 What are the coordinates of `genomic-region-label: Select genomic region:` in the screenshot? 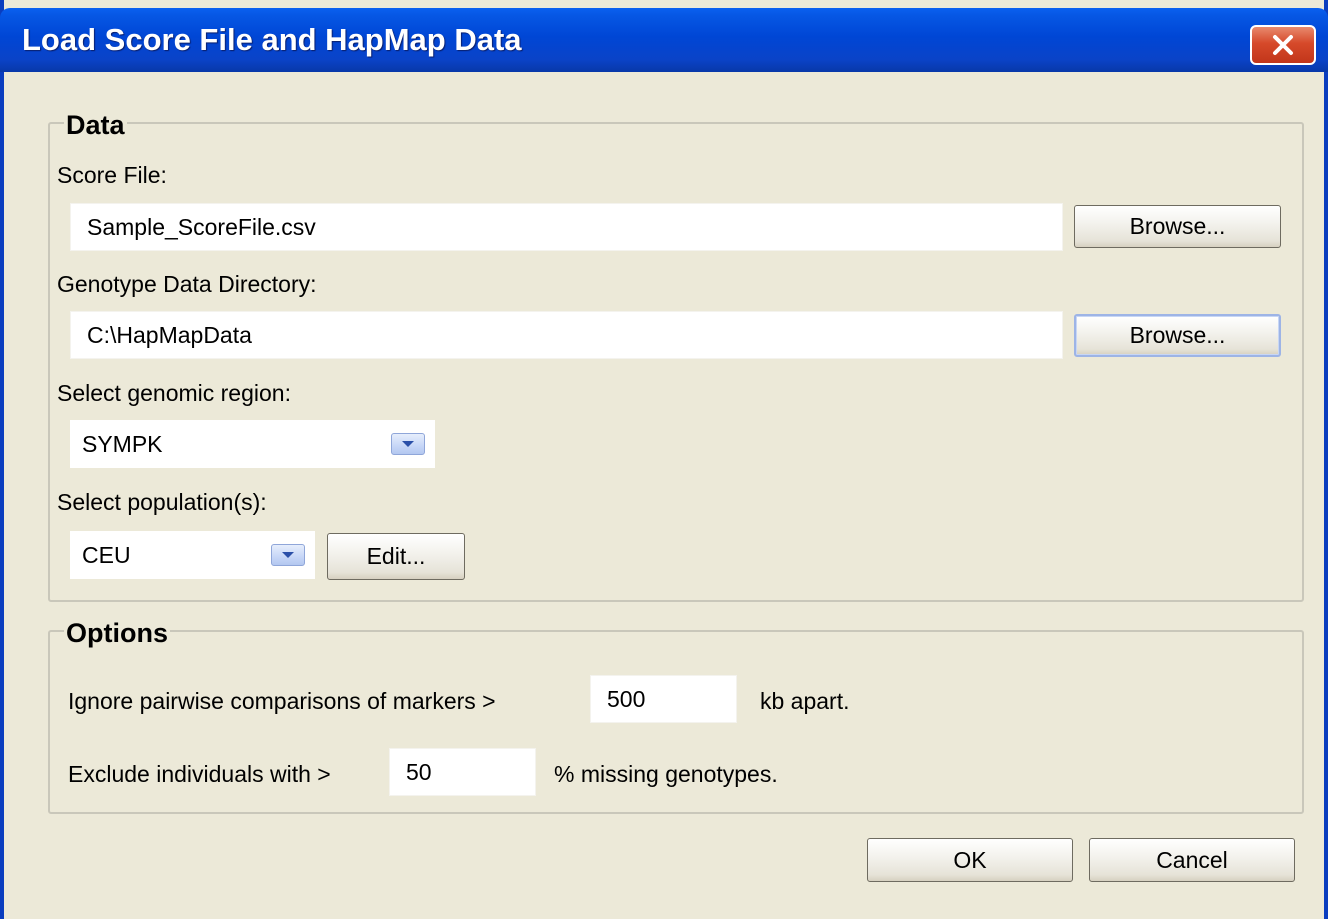 It's located at (174, 393).